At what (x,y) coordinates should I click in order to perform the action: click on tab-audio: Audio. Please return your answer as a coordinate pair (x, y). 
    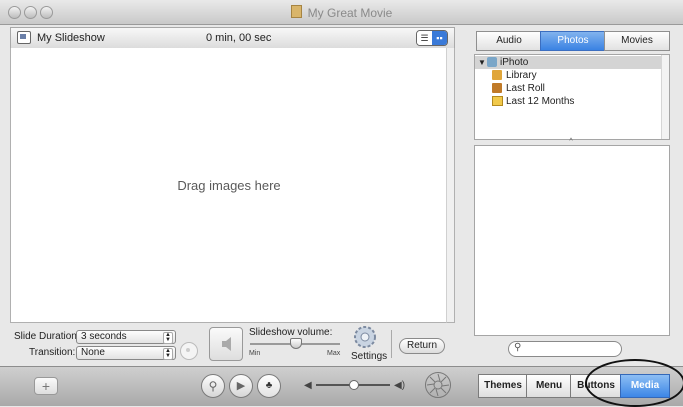
    Looking at the image, I should click on (509, 41).